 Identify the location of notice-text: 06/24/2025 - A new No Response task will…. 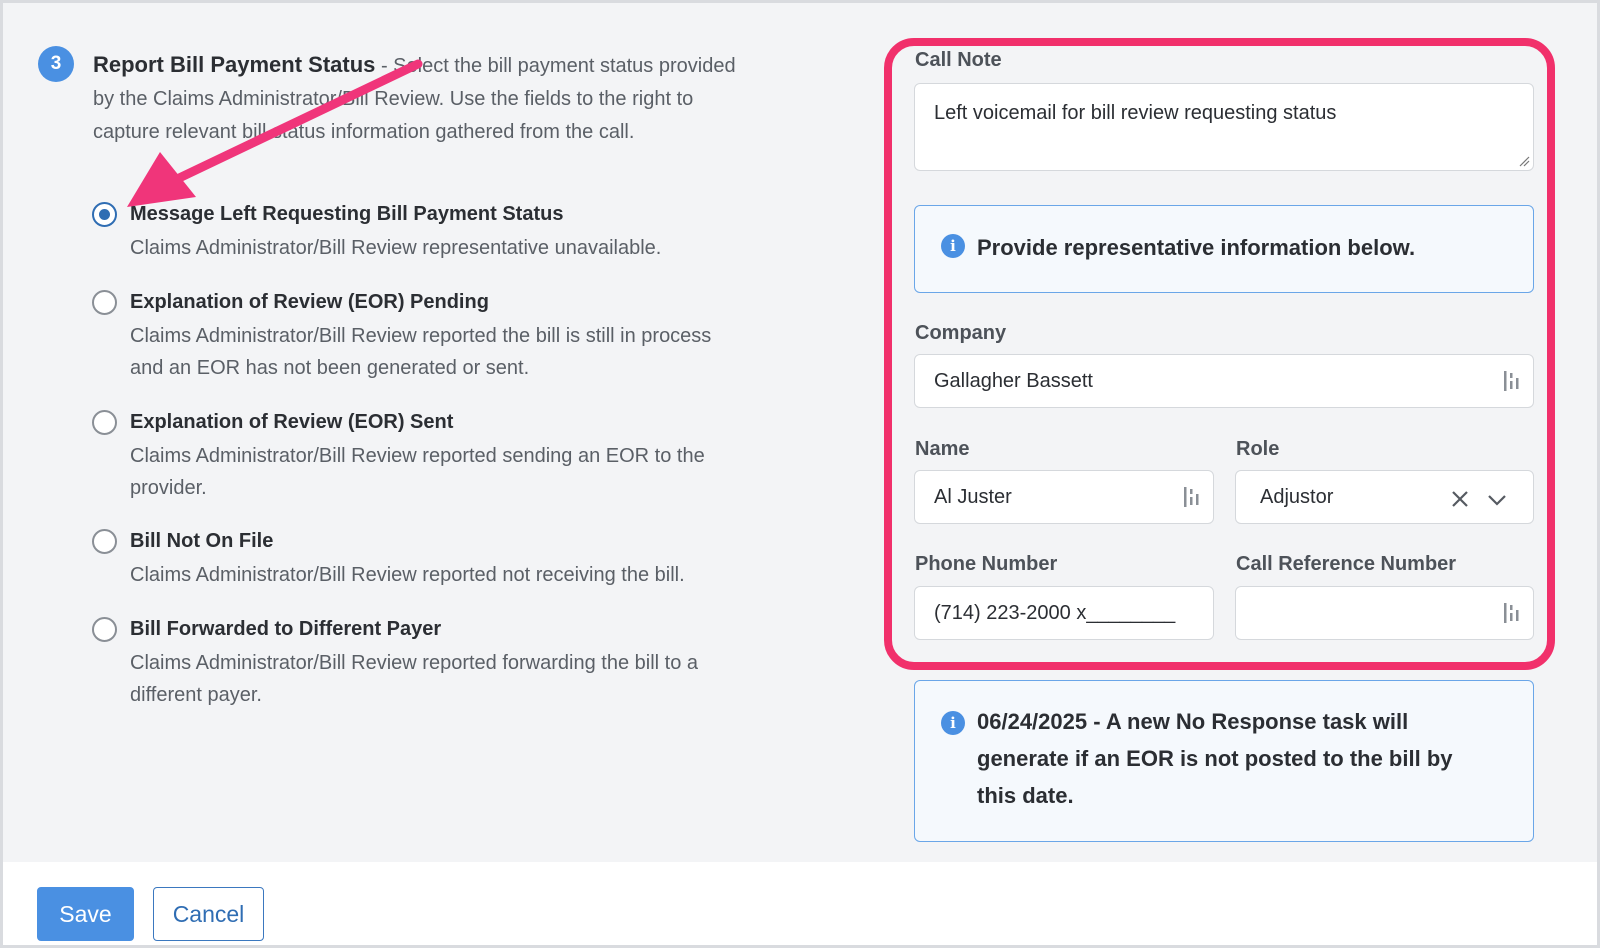
(1215, 758).